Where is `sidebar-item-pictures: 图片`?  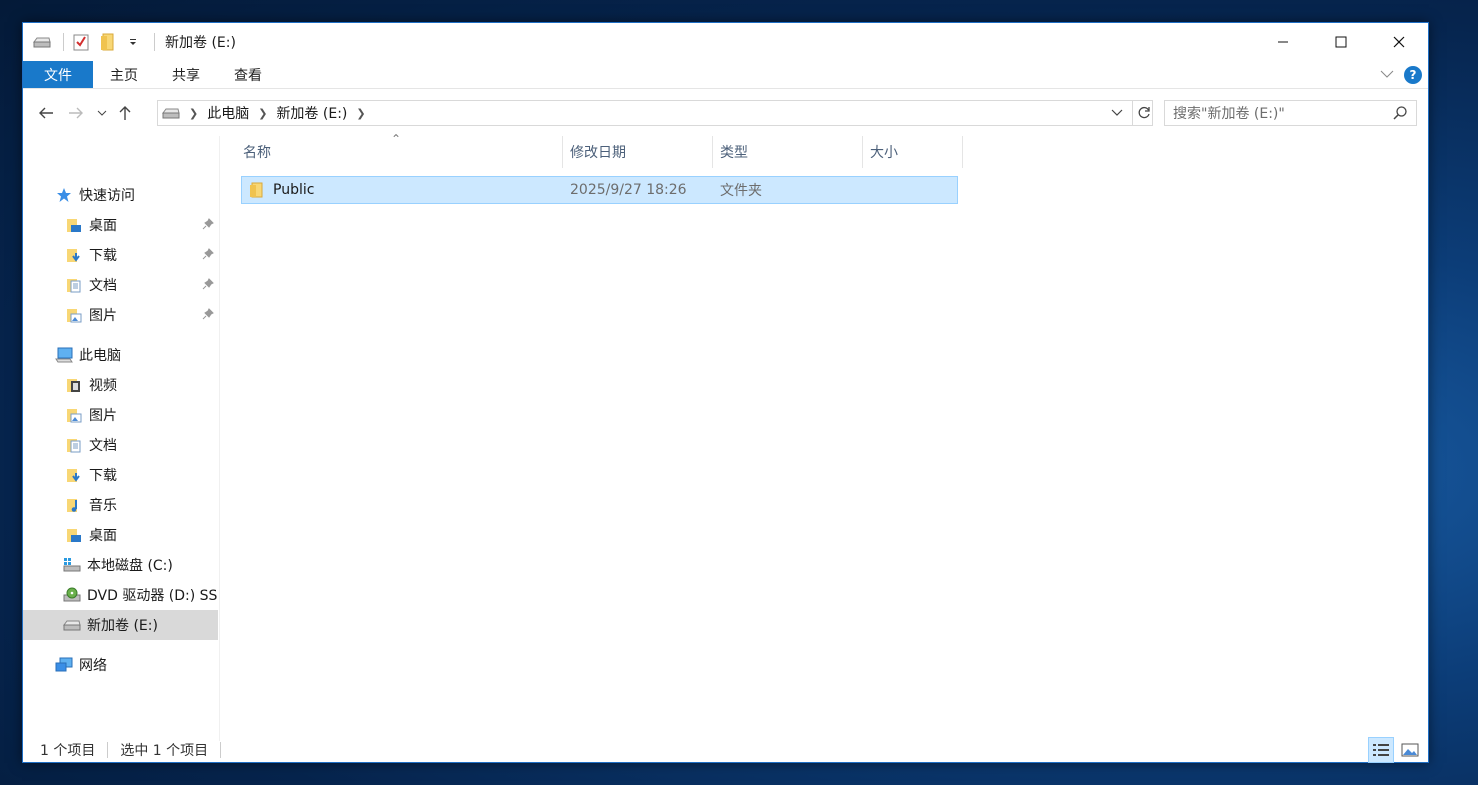 sidebar-item-pictures: 图片 is located at coordinates (120, 415).